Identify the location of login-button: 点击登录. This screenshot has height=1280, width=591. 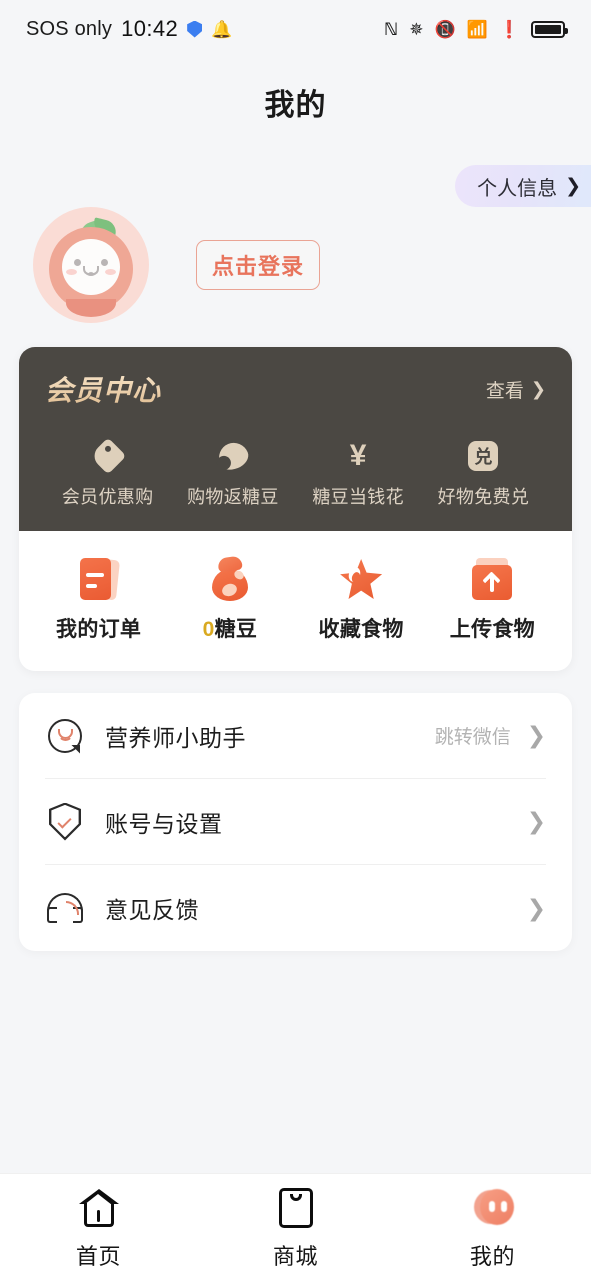
(258, 265).